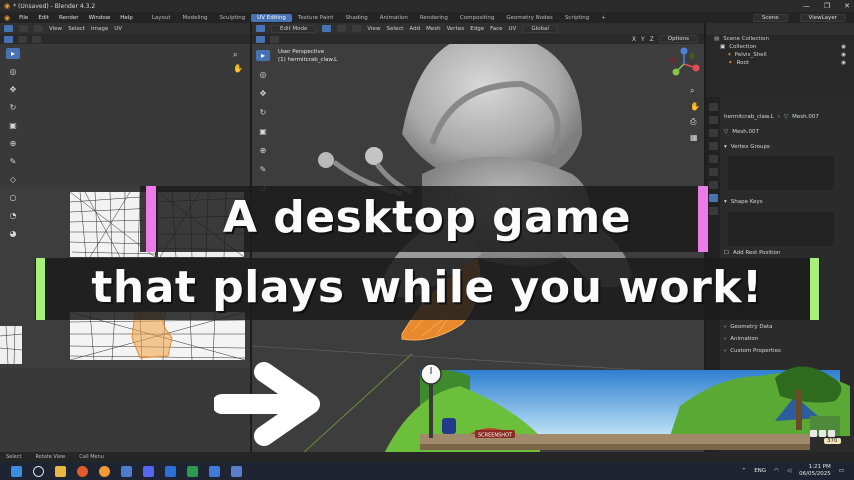 The width and height of the screenshot is (854, 480). Describe the element at coordinates (841, 471) in the screenshot. I see `notification-icon: ▭` at that location.